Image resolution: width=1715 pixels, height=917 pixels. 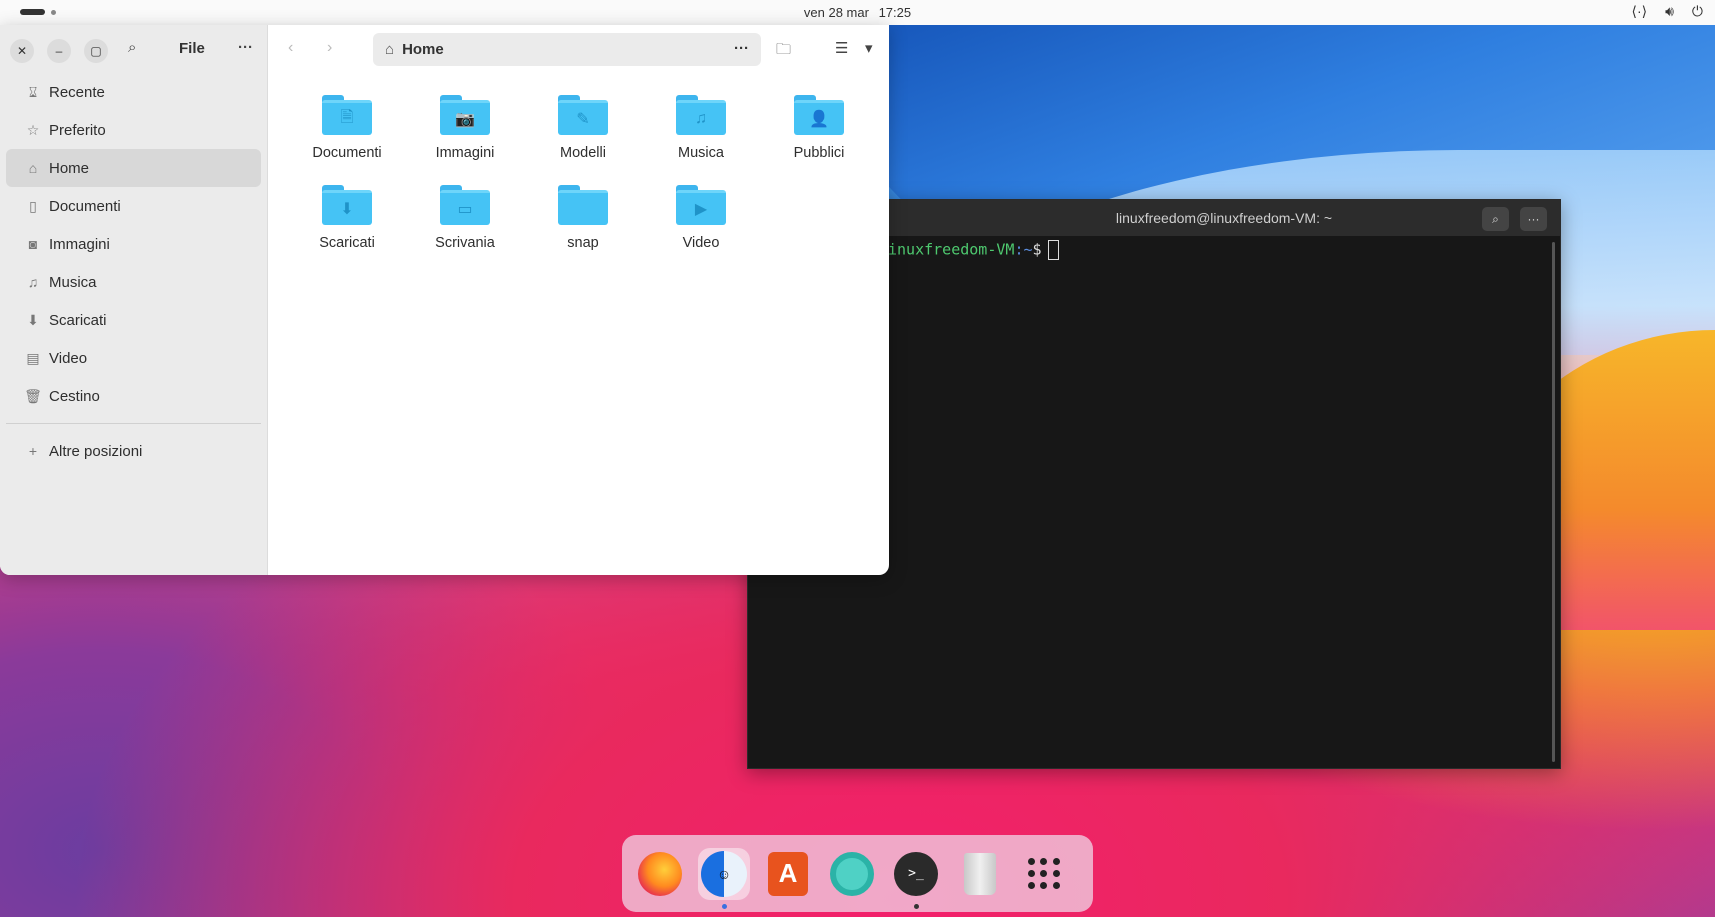 What do you see at coordinates (857, 12) in the screenshot?
I see `clock: ven 28 mar 17:25` at bounding box center [857, 12].